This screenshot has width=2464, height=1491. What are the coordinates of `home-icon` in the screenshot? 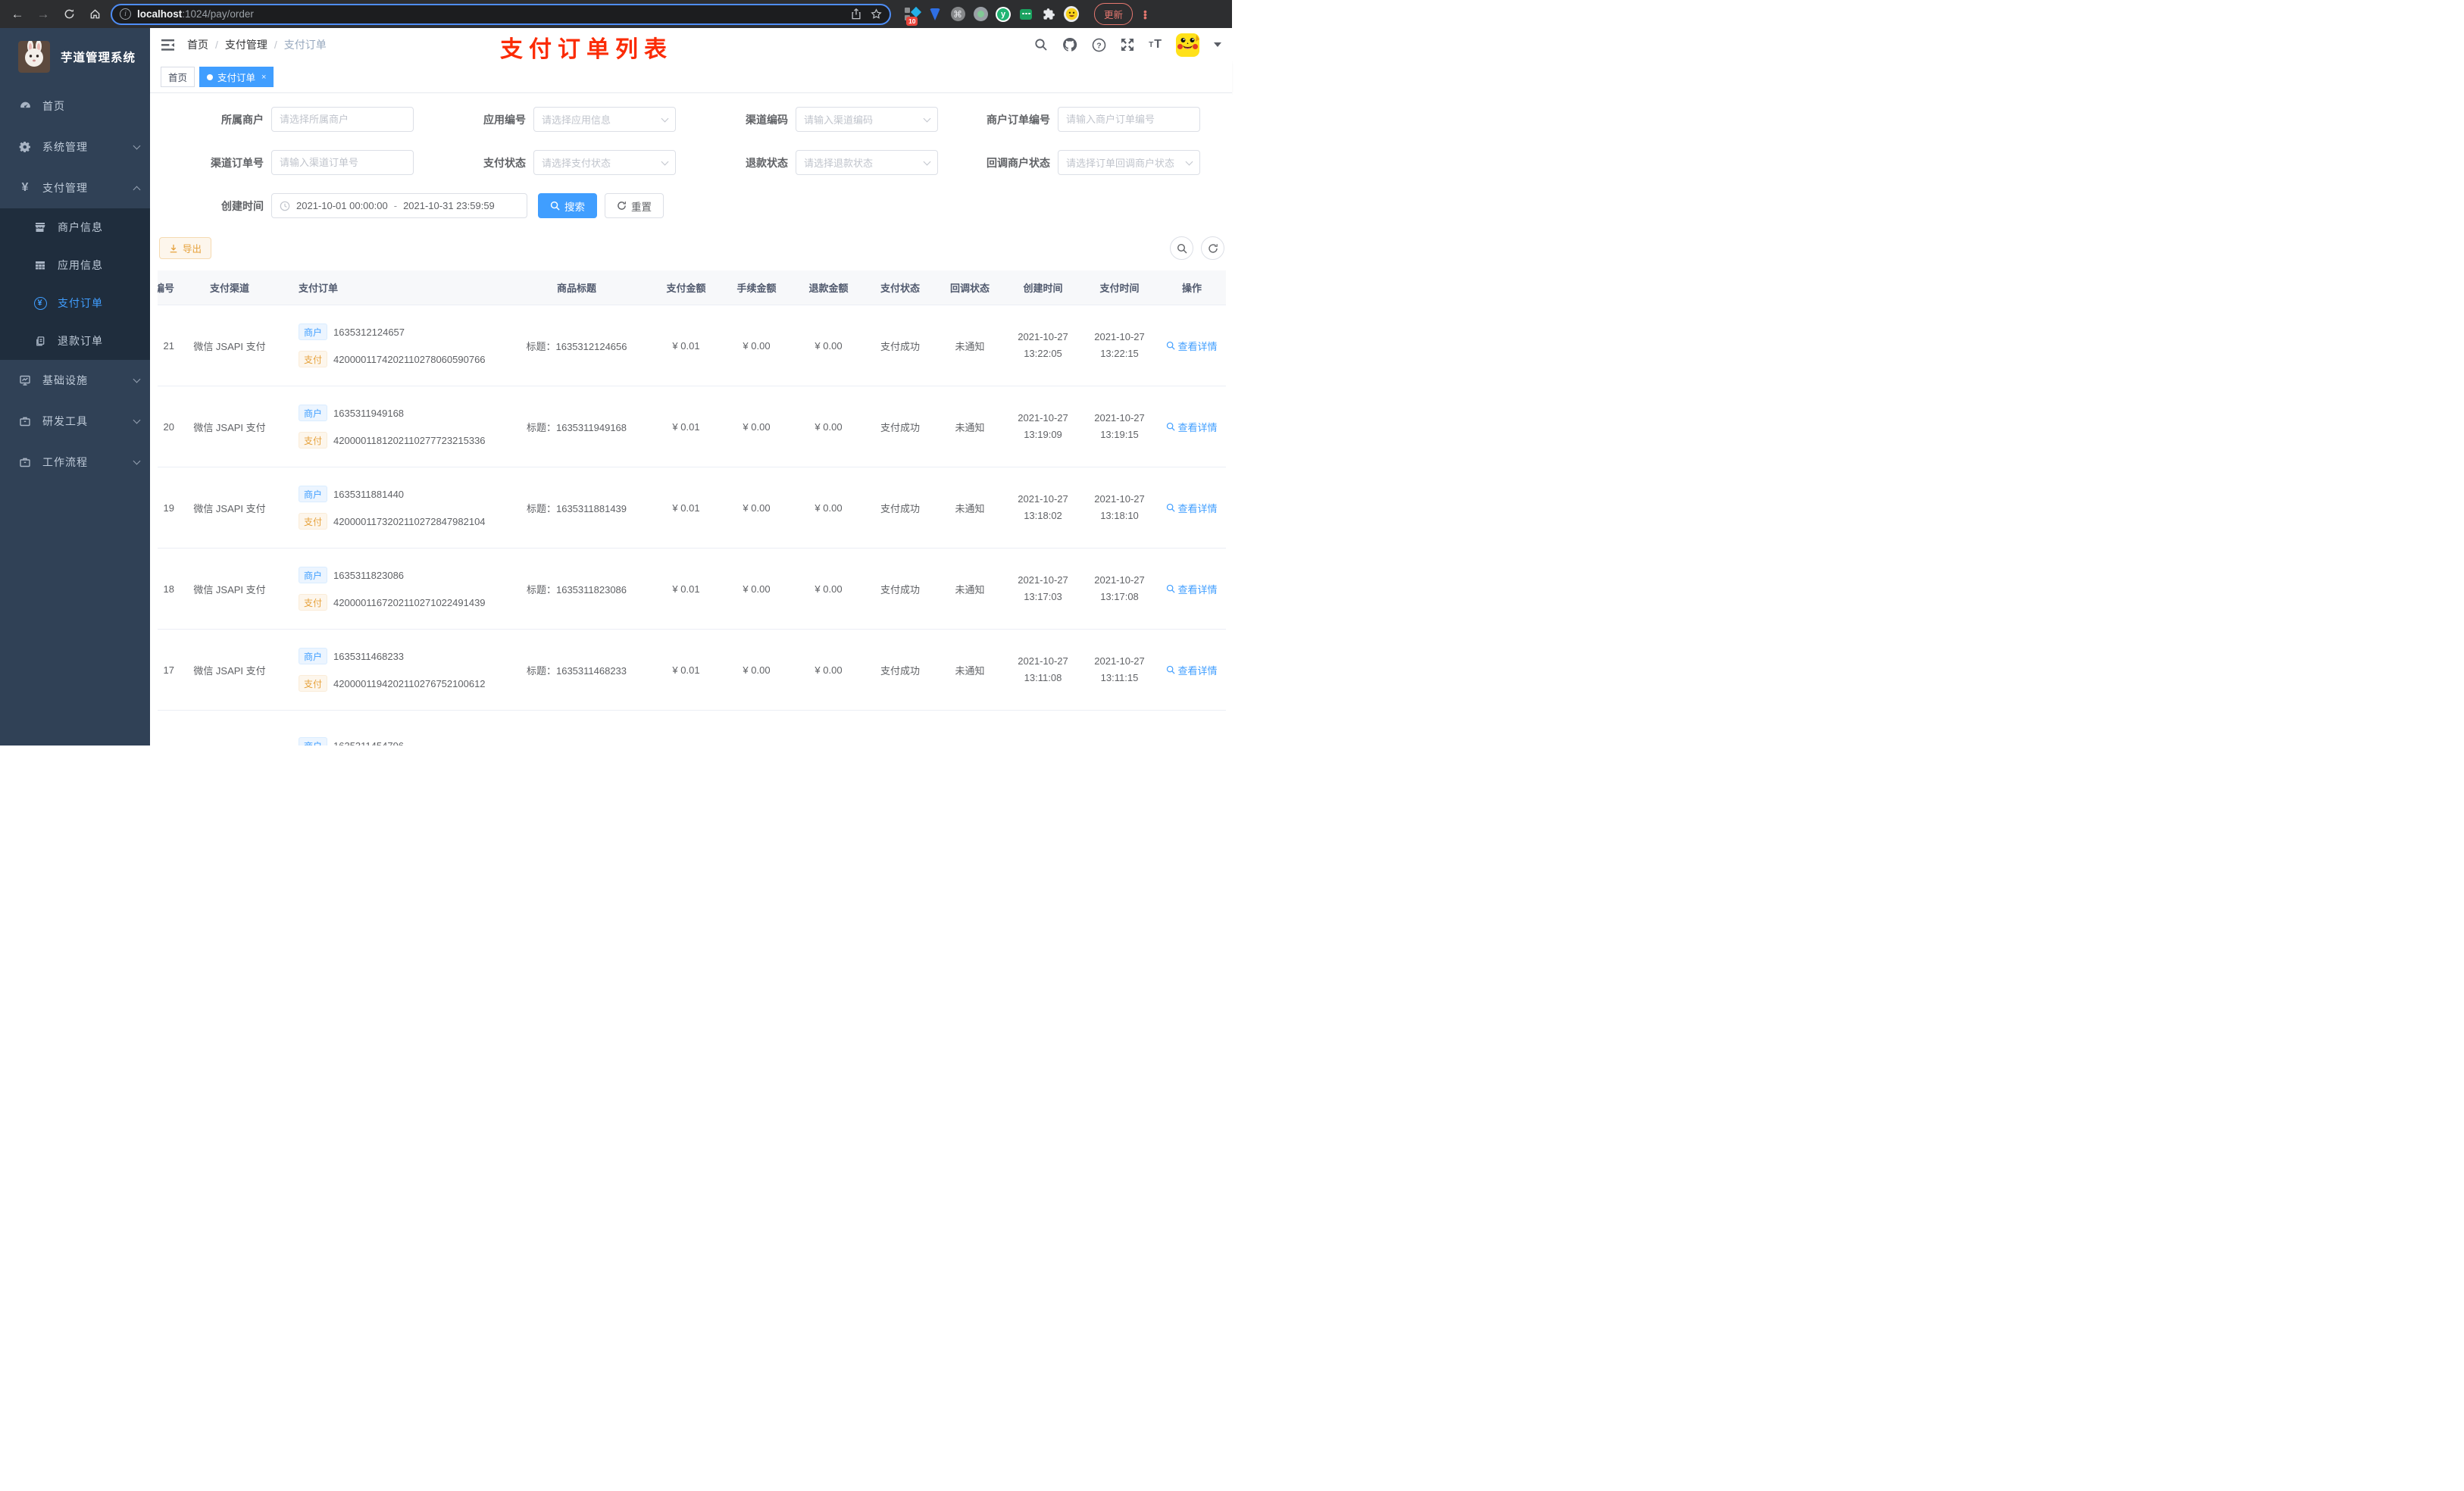 It's located at (95, 14).